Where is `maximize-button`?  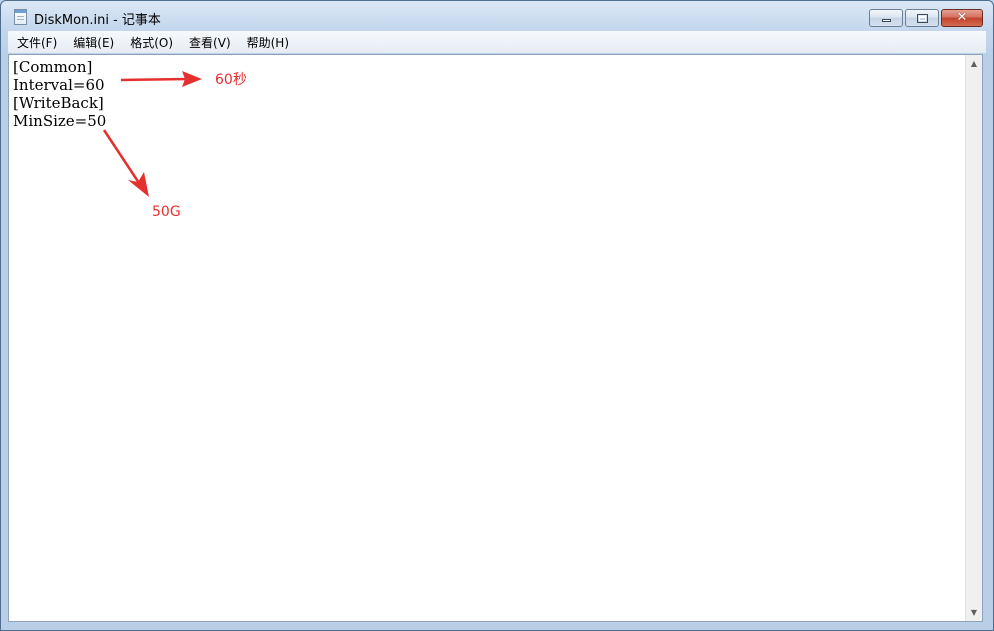
maximize-button is located at coordinates (922, 18).